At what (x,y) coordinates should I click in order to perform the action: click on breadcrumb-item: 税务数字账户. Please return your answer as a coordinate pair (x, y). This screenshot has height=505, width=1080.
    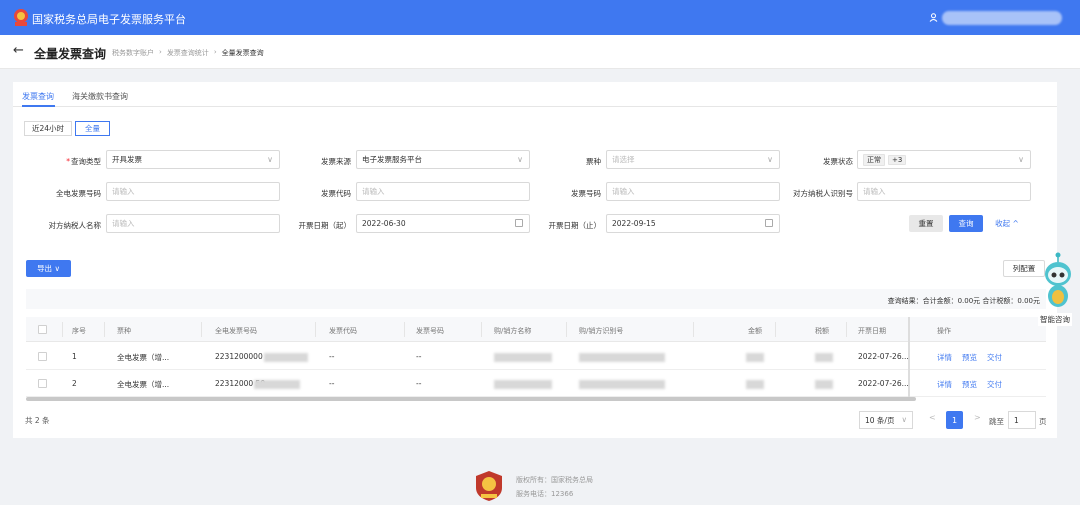
    Looking at the image, I should click on (133, 53).